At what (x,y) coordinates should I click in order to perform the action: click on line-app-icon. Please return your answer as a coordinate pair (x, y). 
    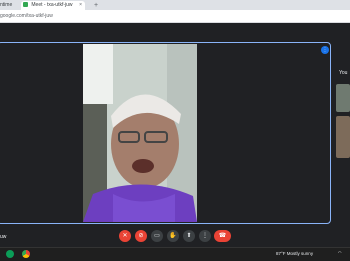
    Looking at the image, I should click on (10, 254).